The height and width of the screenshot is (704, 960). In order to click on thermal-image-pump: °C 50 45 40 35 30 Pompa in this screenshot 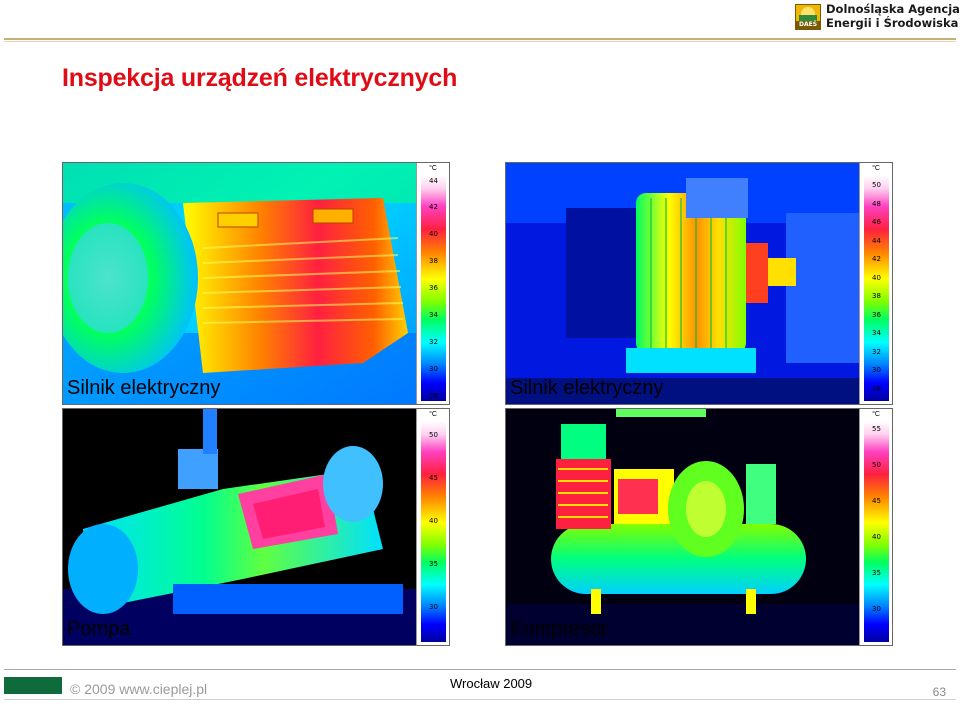, I will do `click(256, 527)`.